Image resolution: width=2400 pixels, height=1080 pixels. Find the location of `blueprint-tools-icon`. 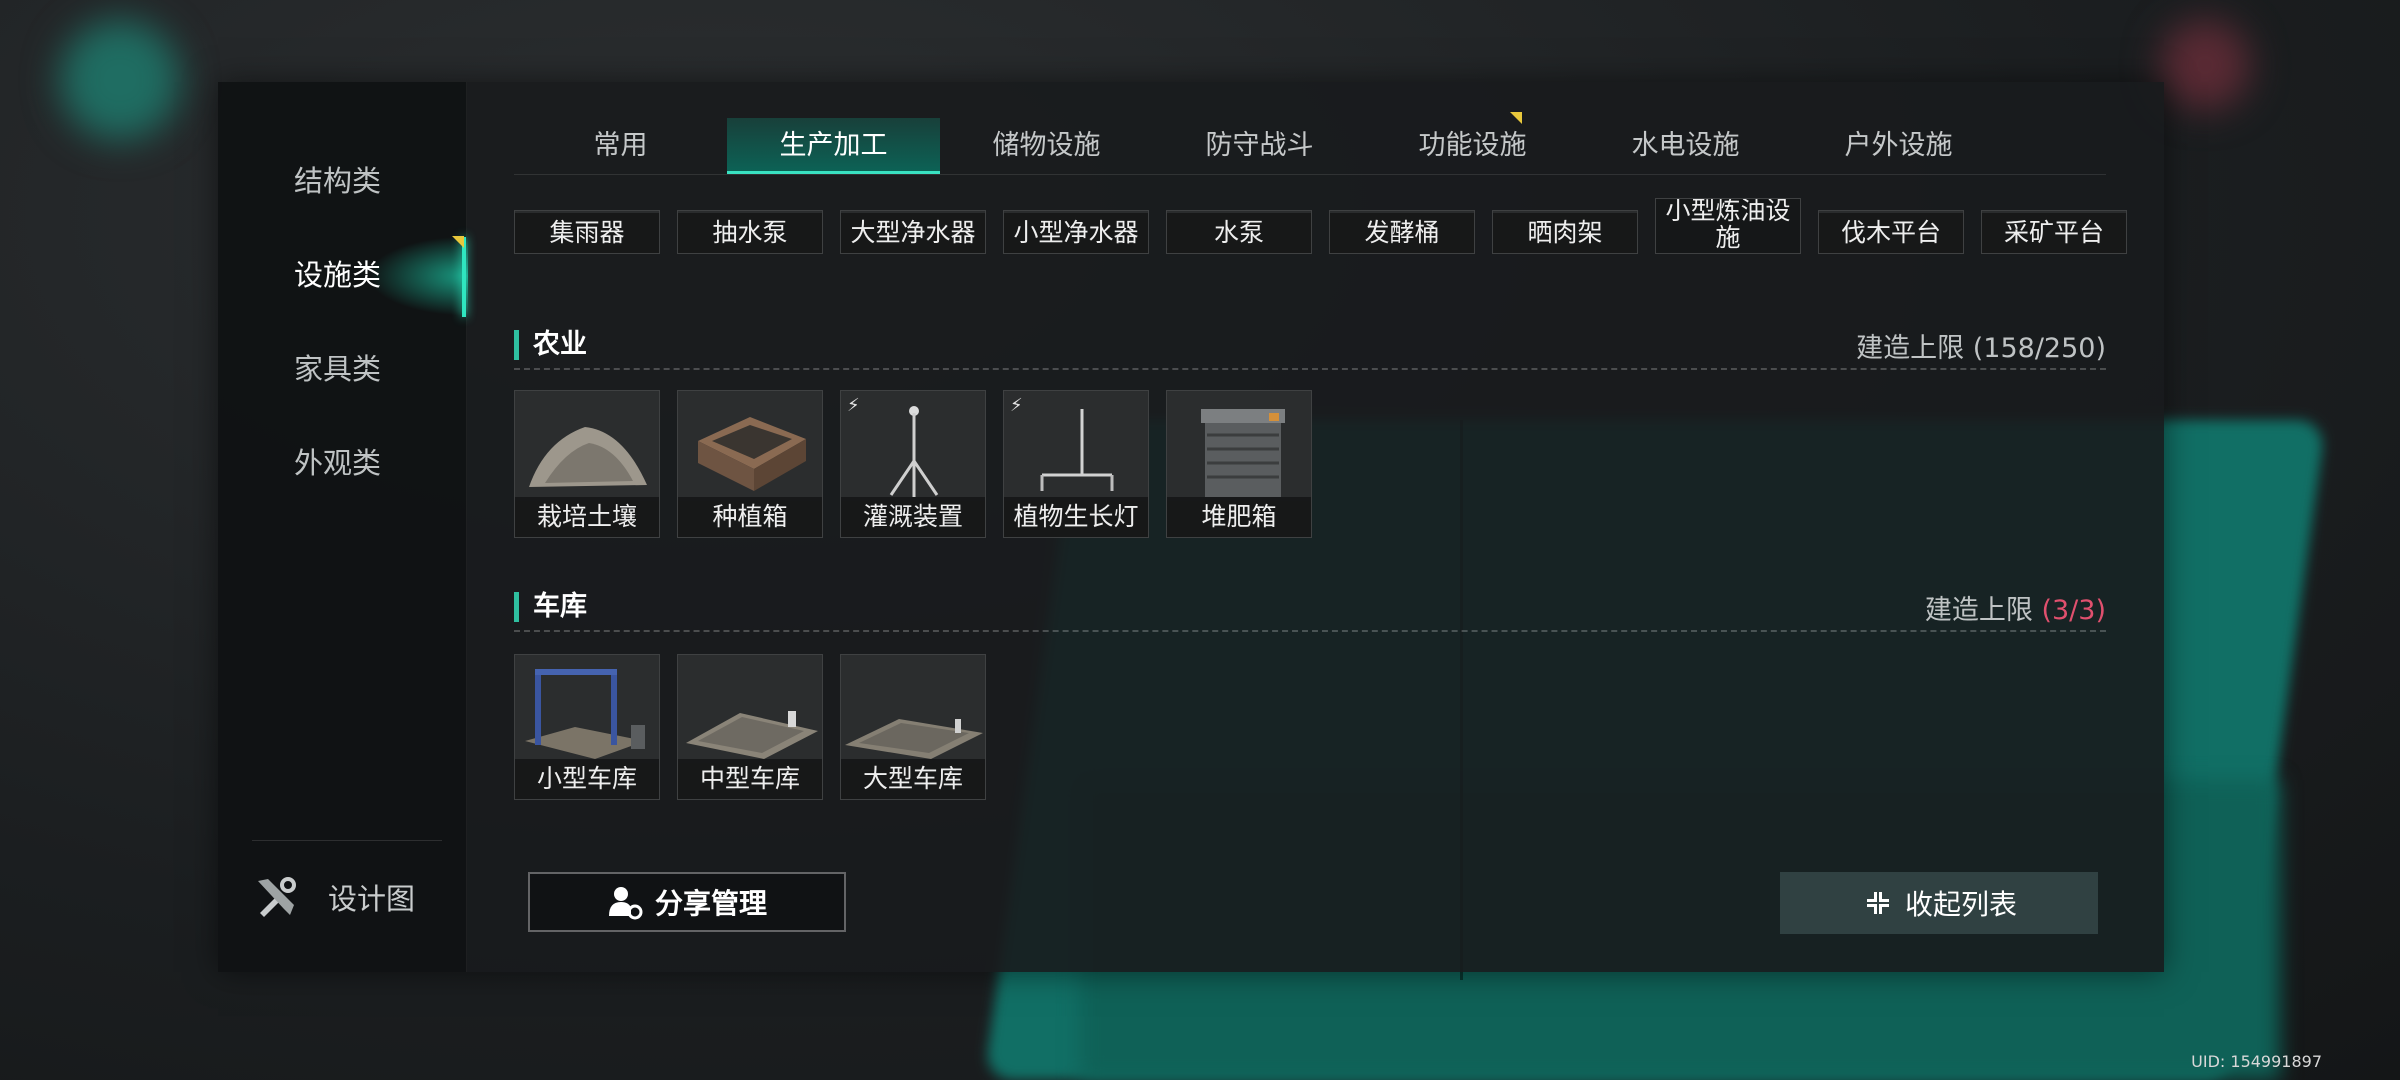

blueprint-tools-icon is located at coordinates (277, 897).